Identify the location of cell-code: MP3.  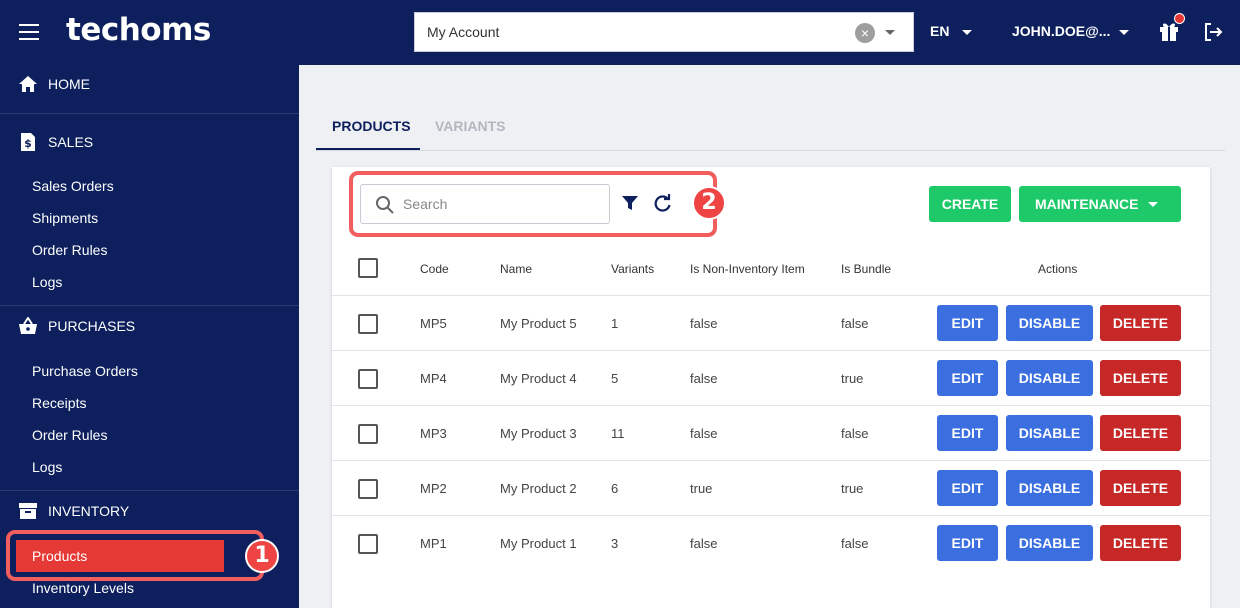
(433, 433).